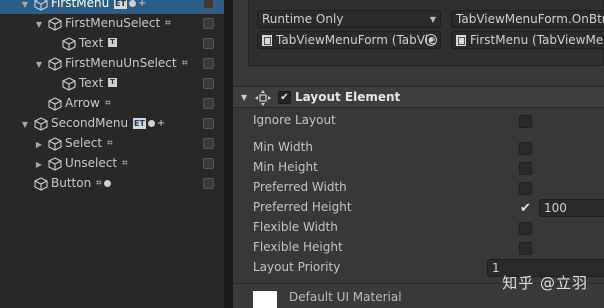 The image size is (604, 308). What do you see at coordinates (545, 283) in the screenshot?
I see `watermark-text: 知乎 @立羽` at bounding box center [545, 283].